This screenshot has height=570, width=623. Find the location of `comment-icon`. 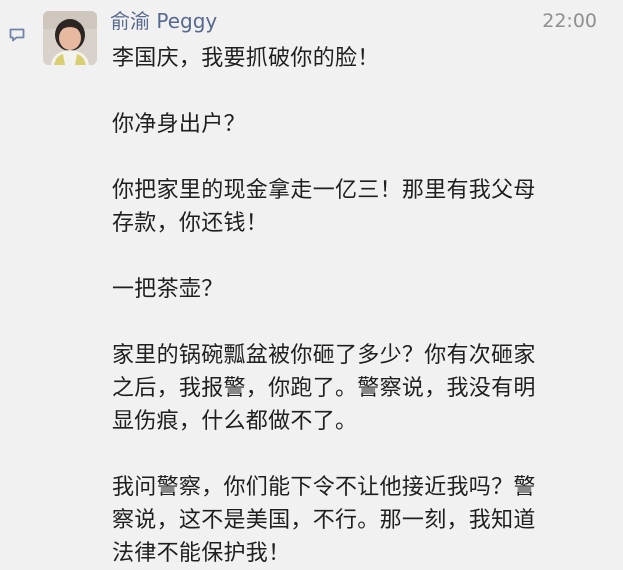

comment-icon is located at coordinates (17, 34).